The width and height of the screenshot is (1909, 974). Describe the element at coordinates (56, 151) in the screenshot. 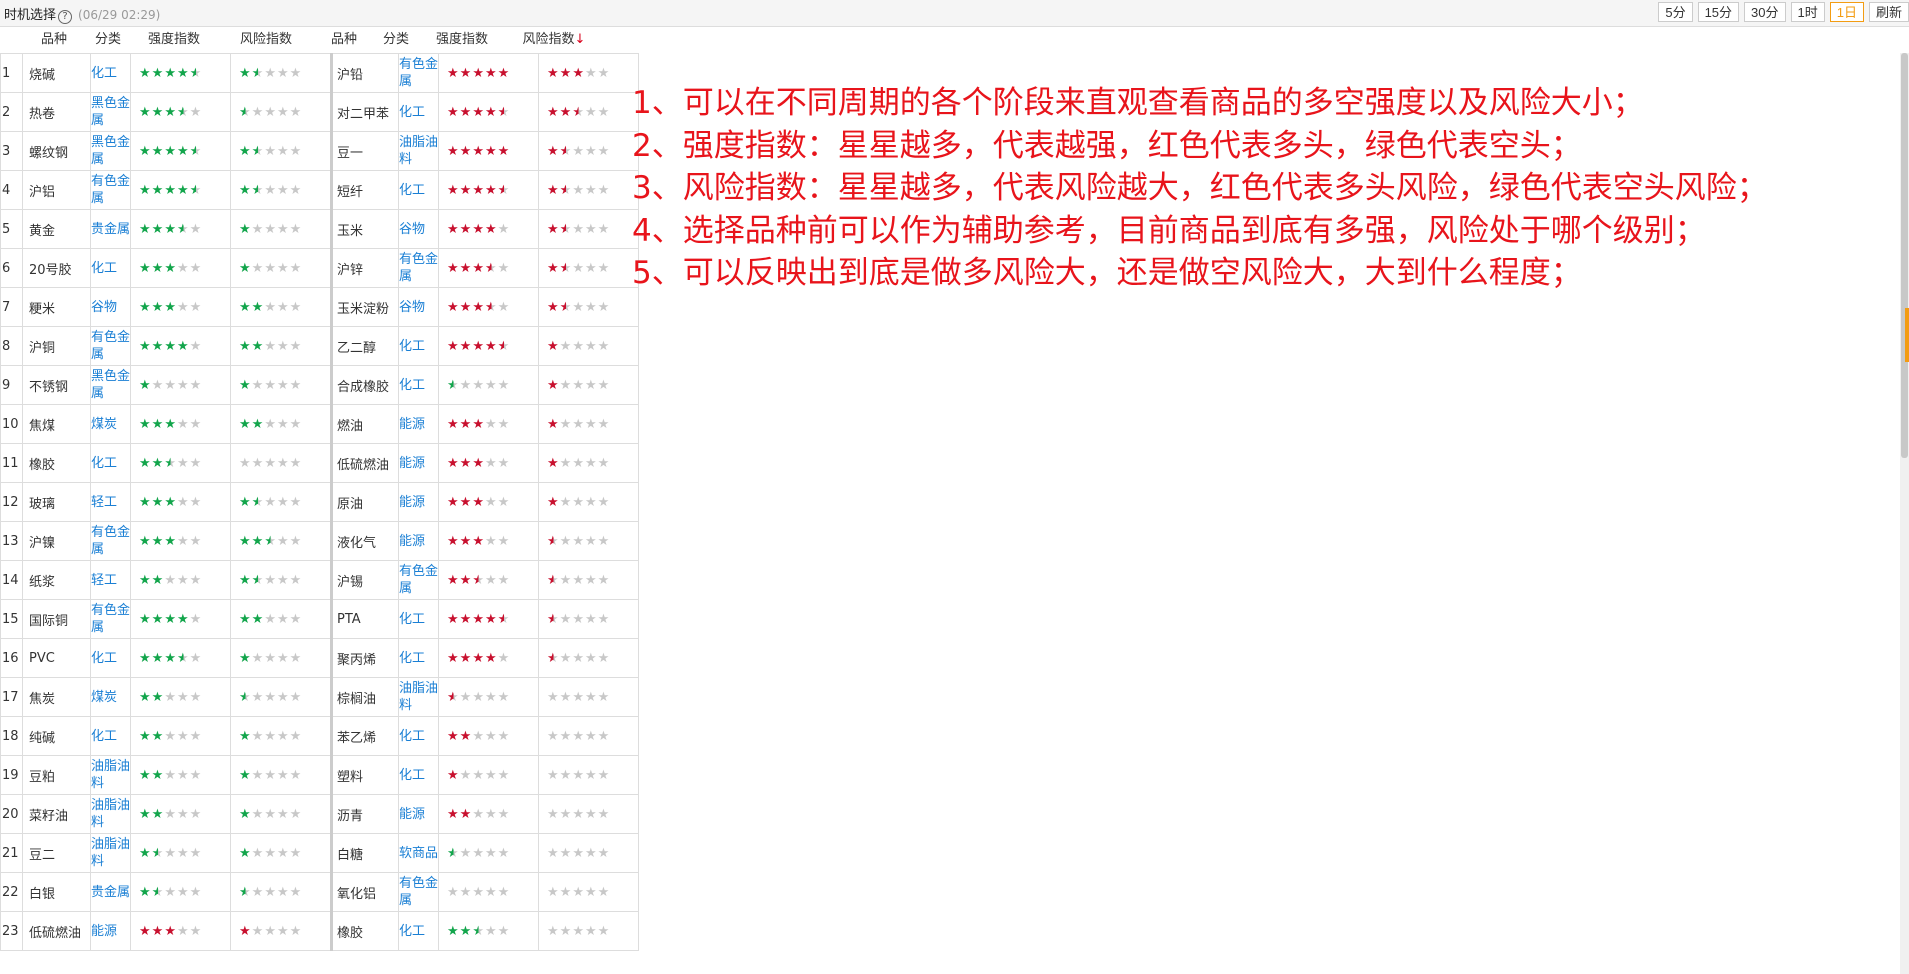

I see `product-name: 螺纹钢` at that location.